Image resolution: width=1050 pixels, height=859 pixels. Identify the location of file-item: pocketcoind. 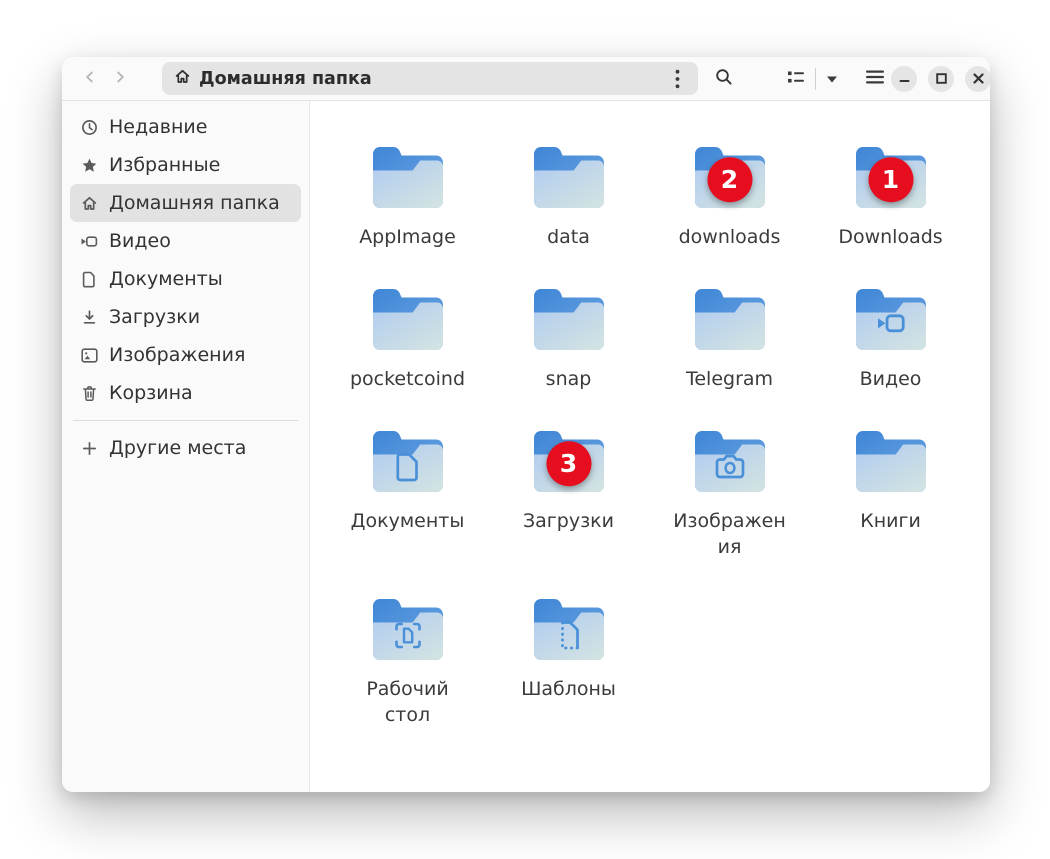
(407, 337).